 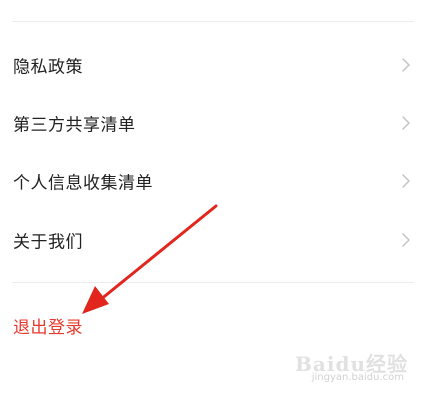 What do you see at coordinates (215, 181) in the screenshot?
I see `menu-item-personal-info-collection: 个人信息收集清单` at bounding box center [215, 181].